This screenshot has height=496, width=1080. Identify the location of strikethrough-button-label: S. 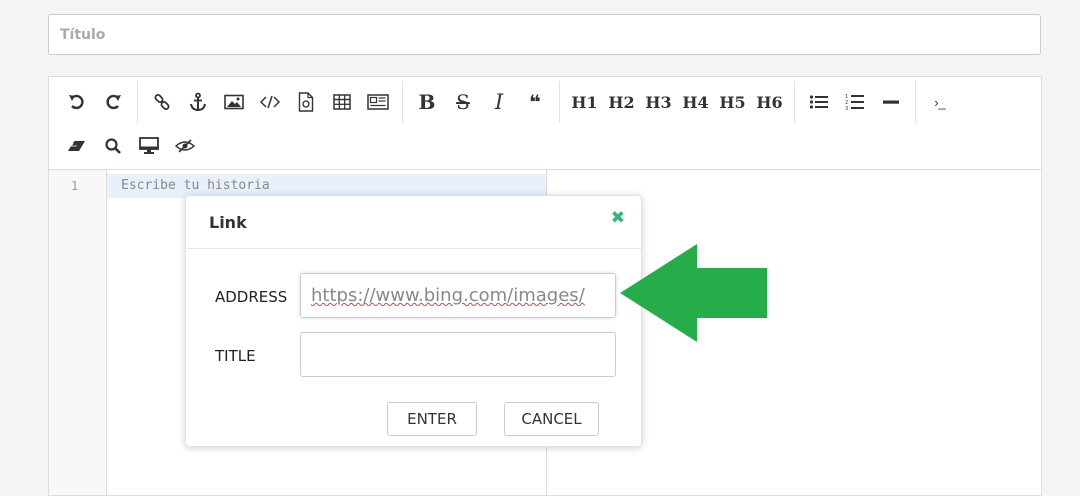
(463, 102).